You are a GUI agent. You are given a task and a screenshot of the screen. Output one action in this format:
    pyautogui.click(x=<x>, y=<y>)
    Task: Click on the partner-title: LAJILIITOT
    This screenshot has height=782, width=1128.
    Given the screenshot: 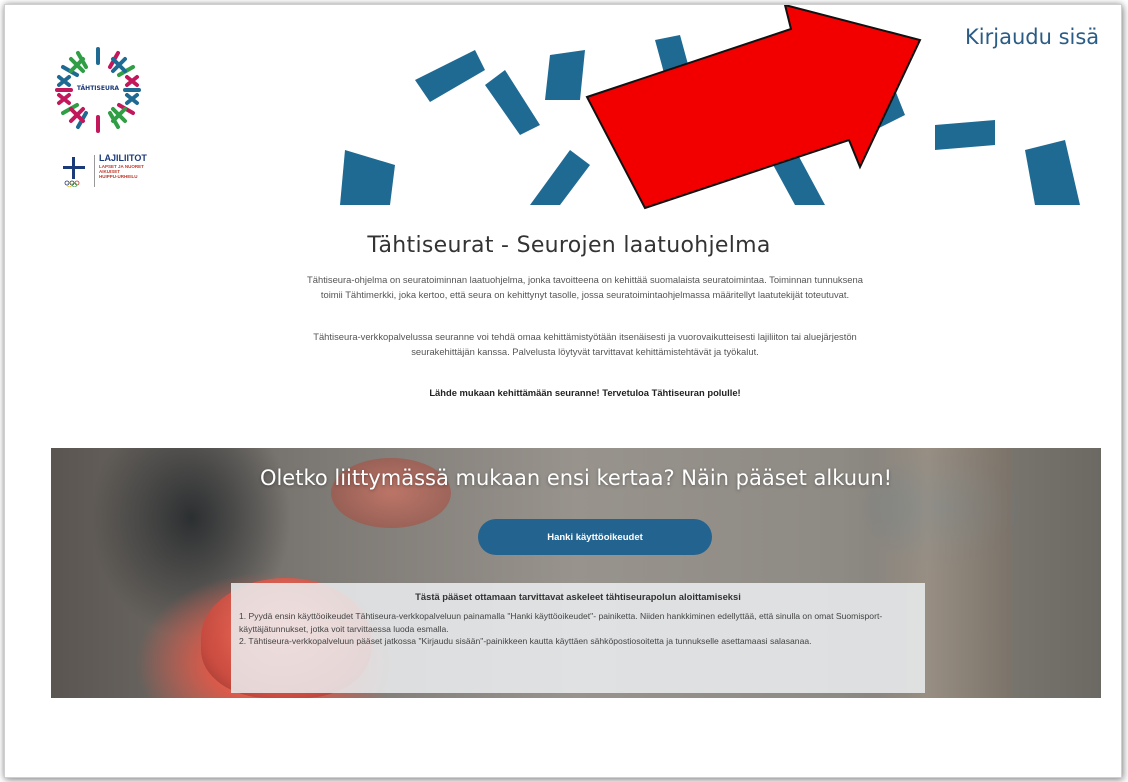 What is the action you would take?
    pyautogui.click(x=123, y=158)
    